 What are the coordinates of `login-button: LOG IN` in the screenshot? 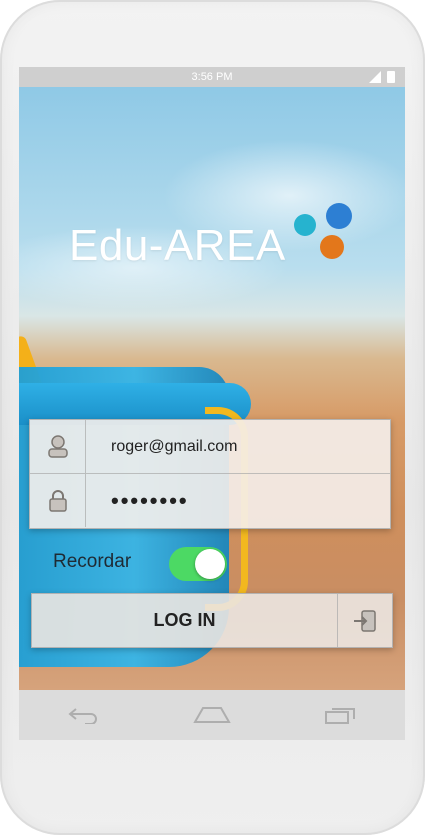 It's located at (212, 620).